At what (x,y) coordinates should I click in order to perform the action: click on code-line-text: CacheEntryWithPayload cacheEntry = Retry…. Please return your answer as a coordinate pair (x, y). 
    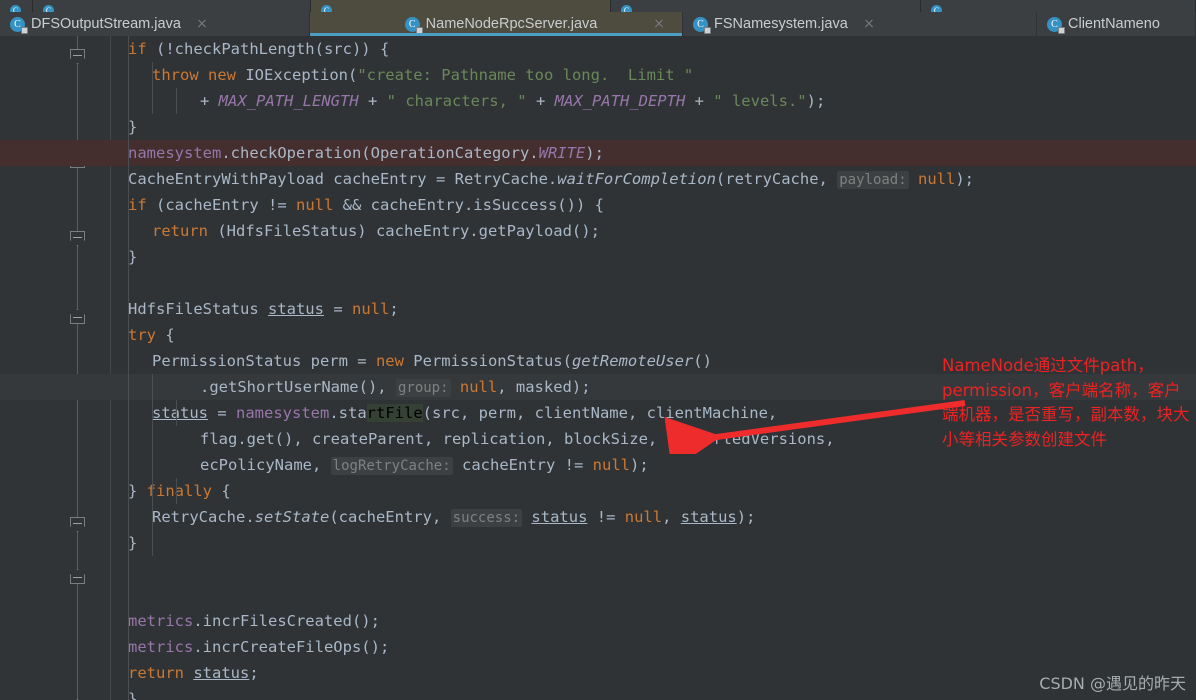
    Looking at the image, I should click on (551, 179).